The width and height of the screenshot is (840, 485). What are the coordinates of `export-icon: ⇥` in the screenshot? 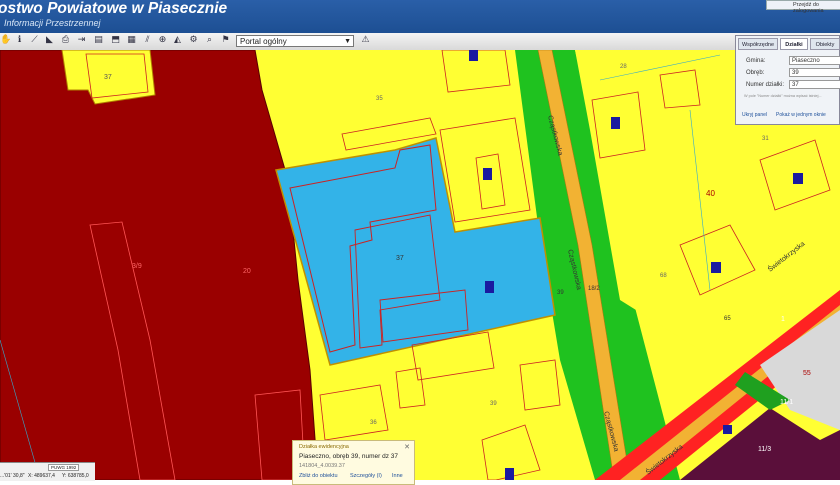 It's located at (81, 40).